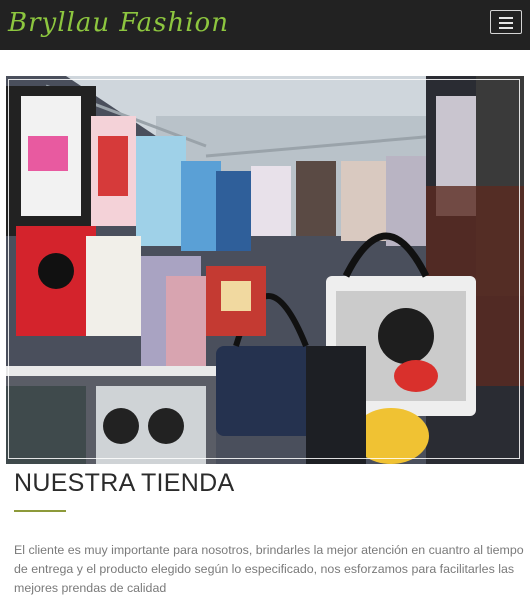 This screenshot has height=610, width=530. I want to click on brand-logo: Bryllau Fashion, so click(118, 23).